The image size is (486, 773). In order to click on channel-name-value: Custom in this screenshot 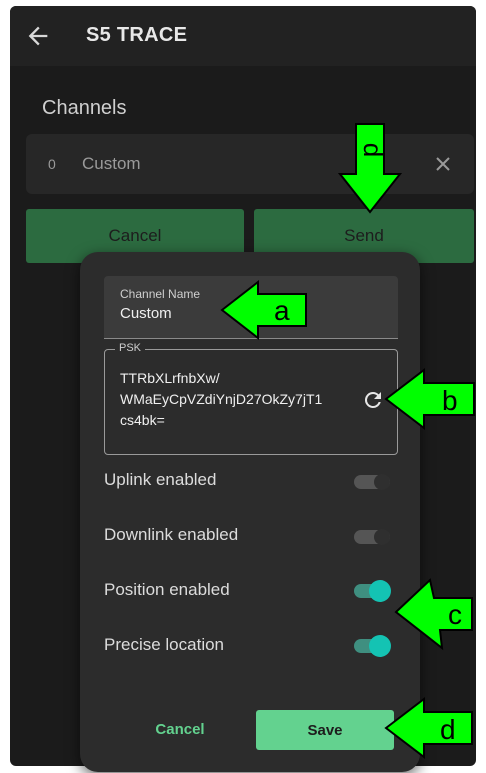, I will do `click(146, 313)`.